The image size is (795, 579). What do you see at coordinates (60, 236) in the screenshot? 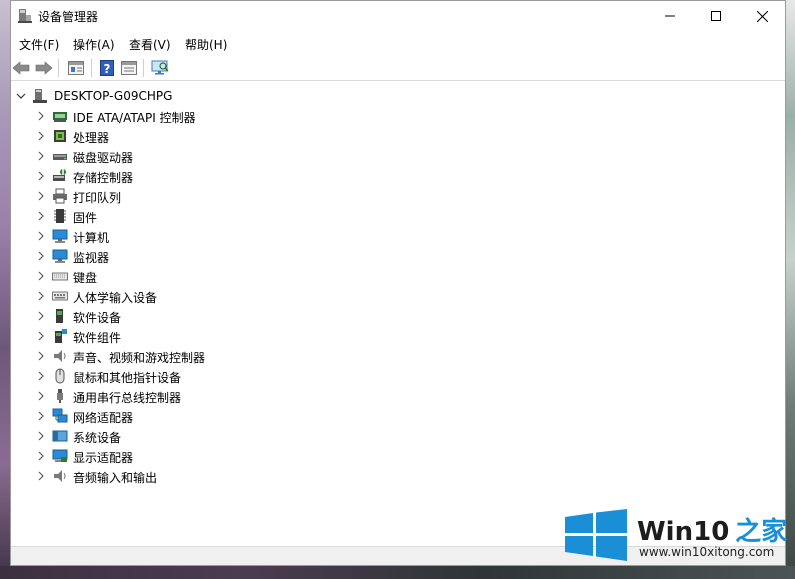
I see `computer-icon` at bounding box center [60, 236].